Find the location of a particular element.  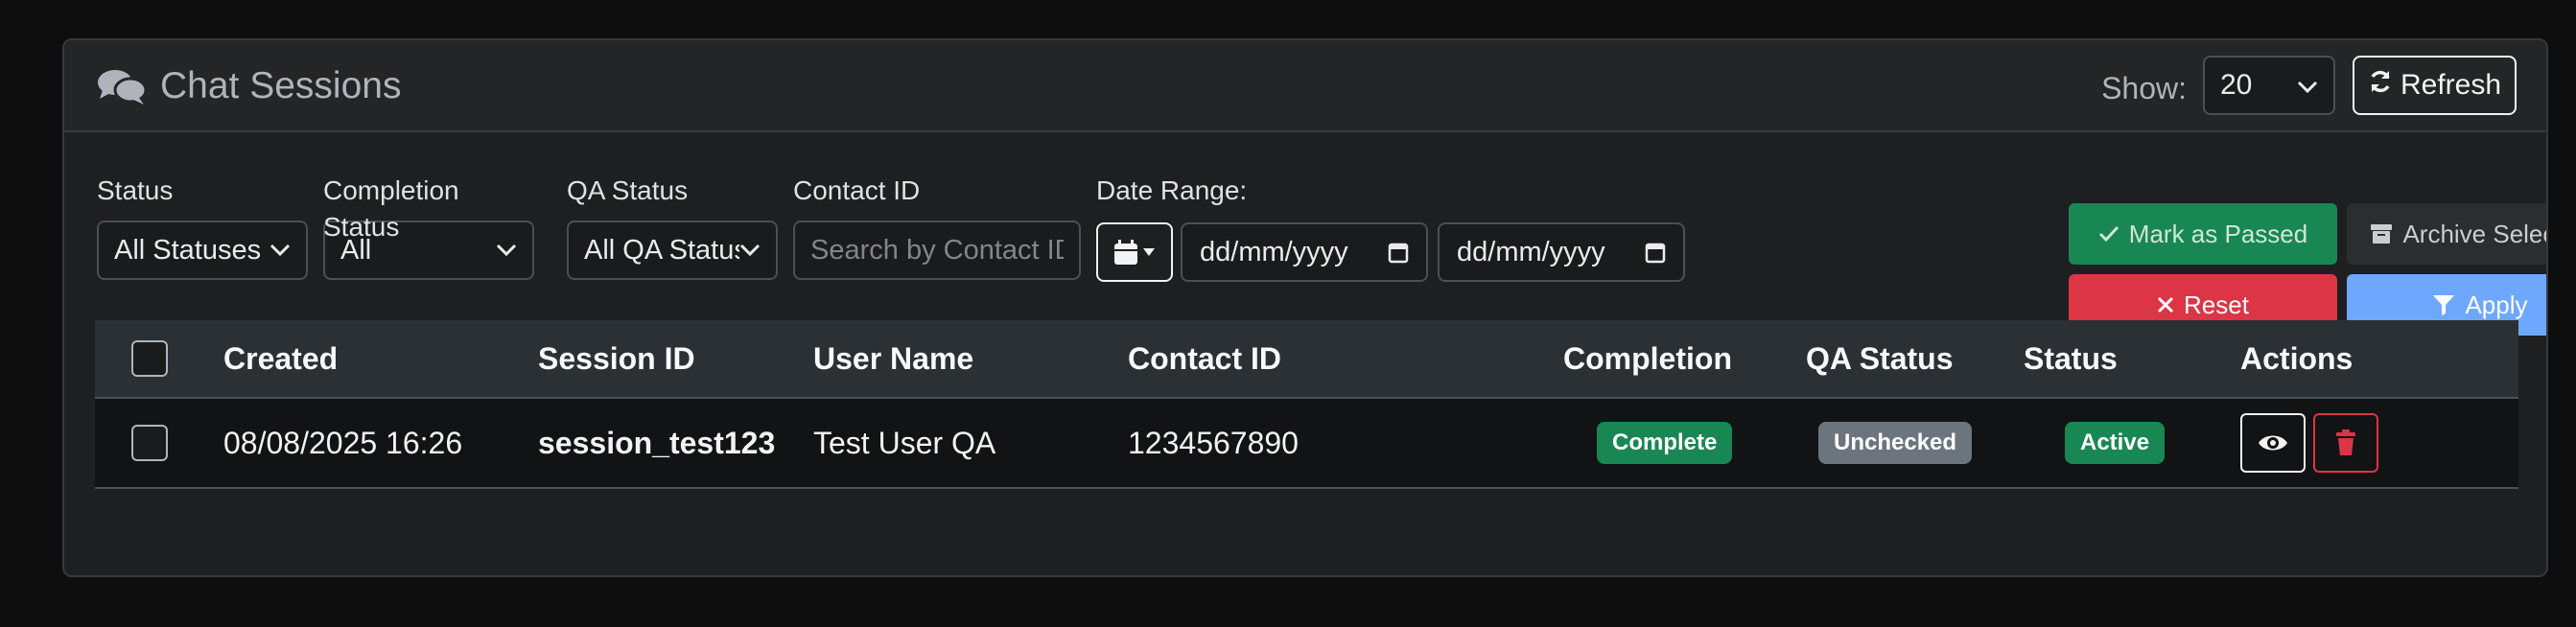

contact-id-placeholder: Search by Contact ID is located at coordinates (937, 250).